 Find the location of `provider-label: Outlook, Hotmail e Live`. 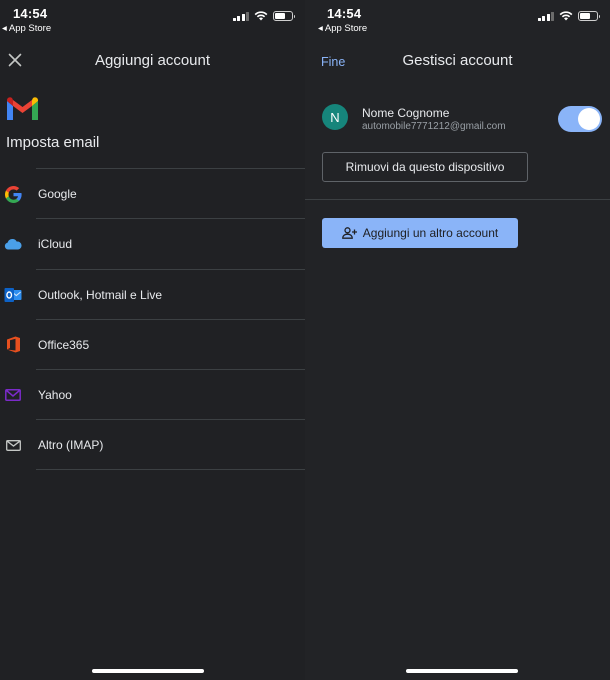

provider-label: Outlook, Hotmail e Live is located at coordinates (100, 294).